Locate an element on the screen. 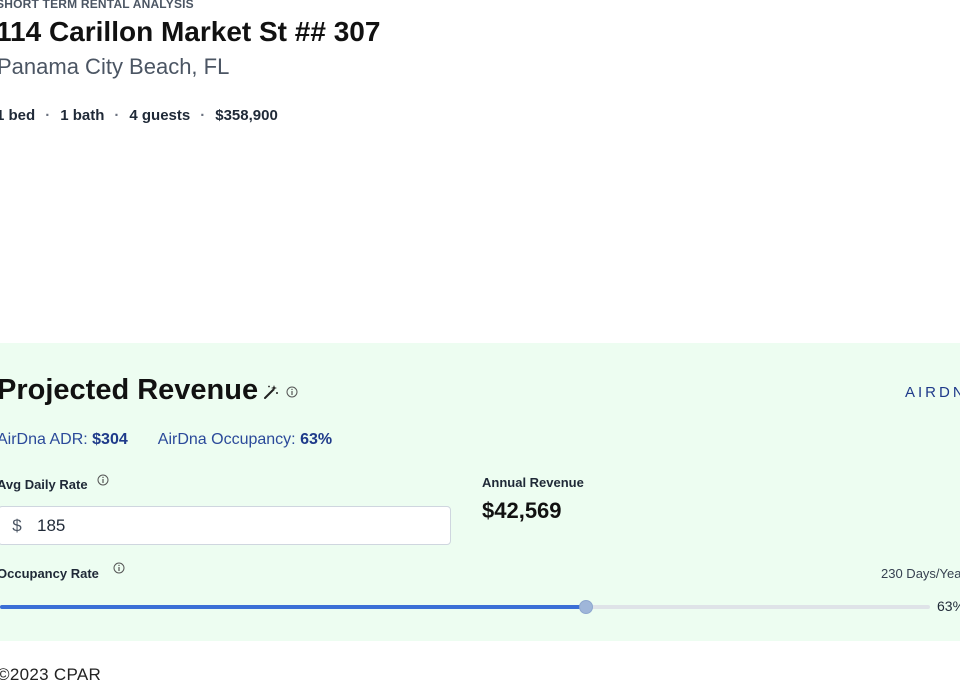  occupancy-slider-handle is located at coordinates (585, 607).